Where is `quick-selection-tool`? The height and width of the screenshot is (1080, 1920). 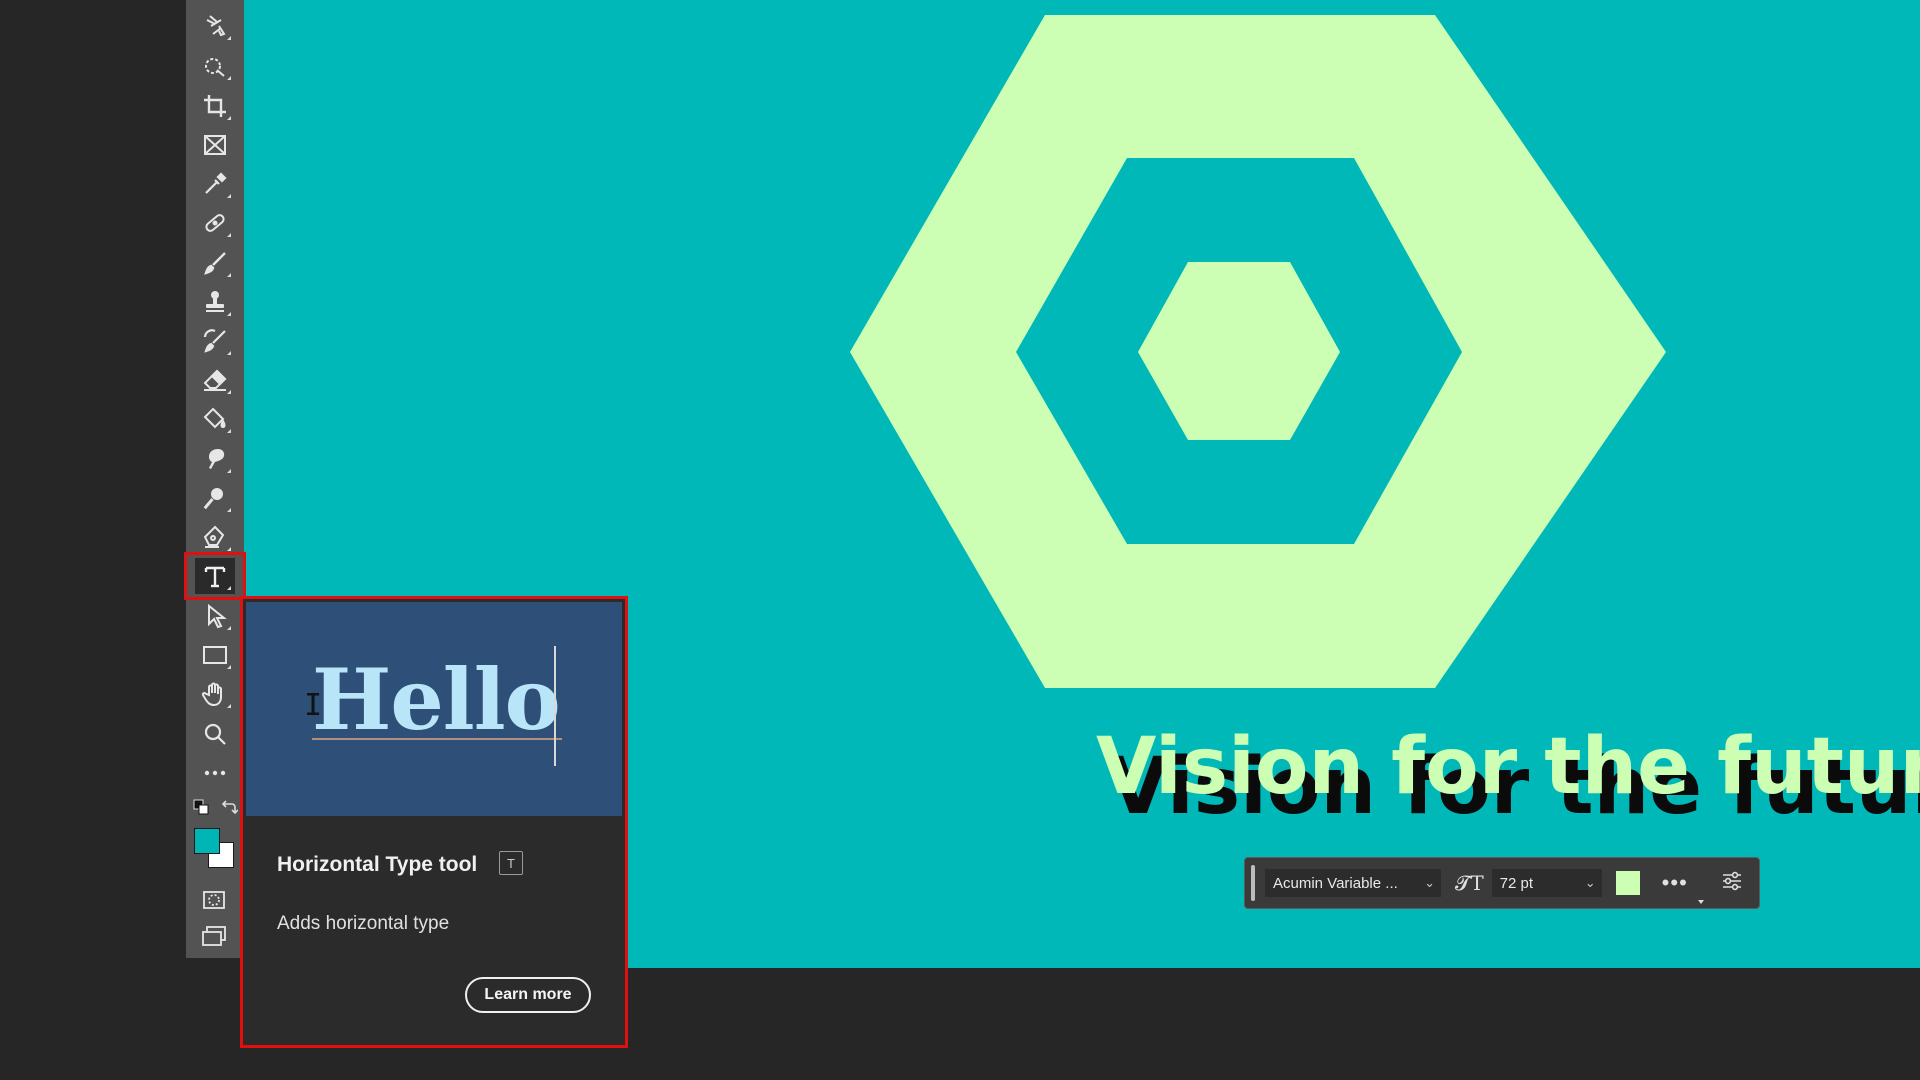 quick-selection-tool is located at coordinates (215, 66).